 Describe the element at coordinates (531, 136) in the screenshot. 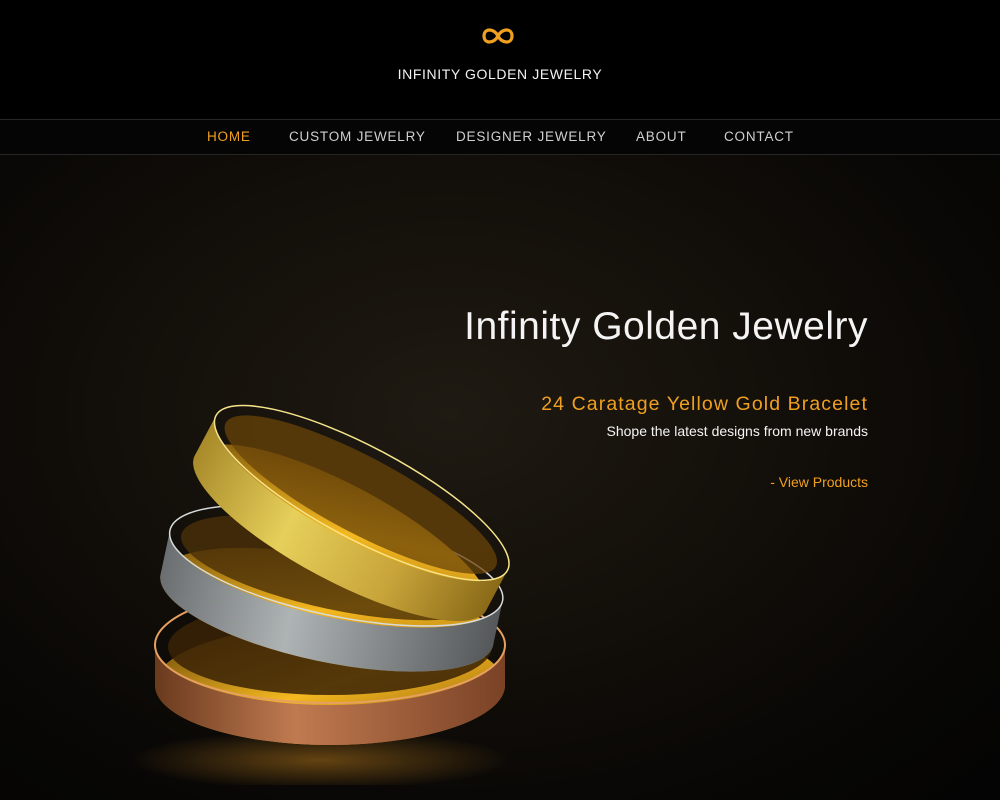

I see `nav-item-designer-jewelry: DESIGNER JEWELRY` at that location.